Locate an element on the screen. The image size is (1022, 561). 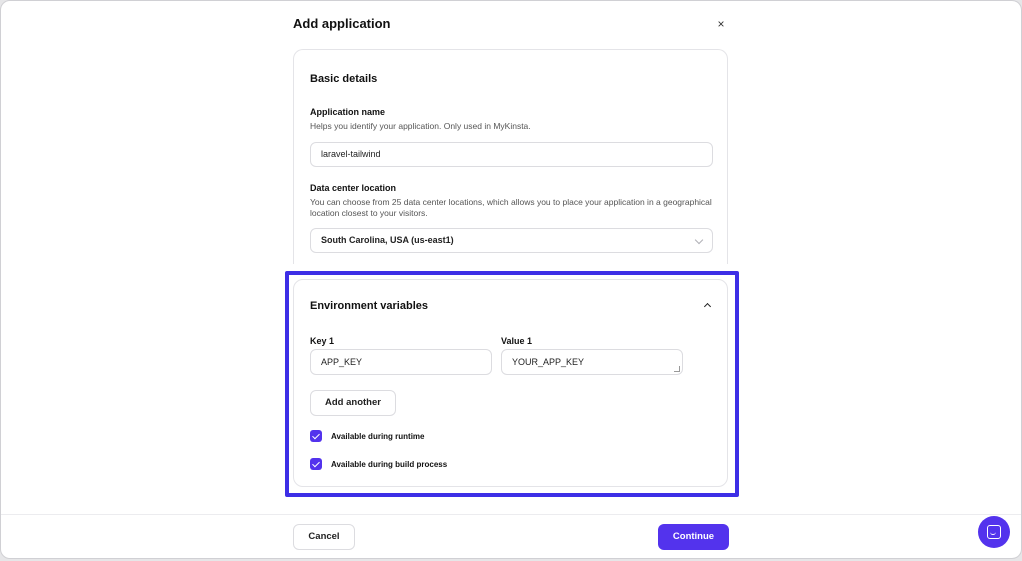
continue-button: Continue is located at coordinates (693, 537).